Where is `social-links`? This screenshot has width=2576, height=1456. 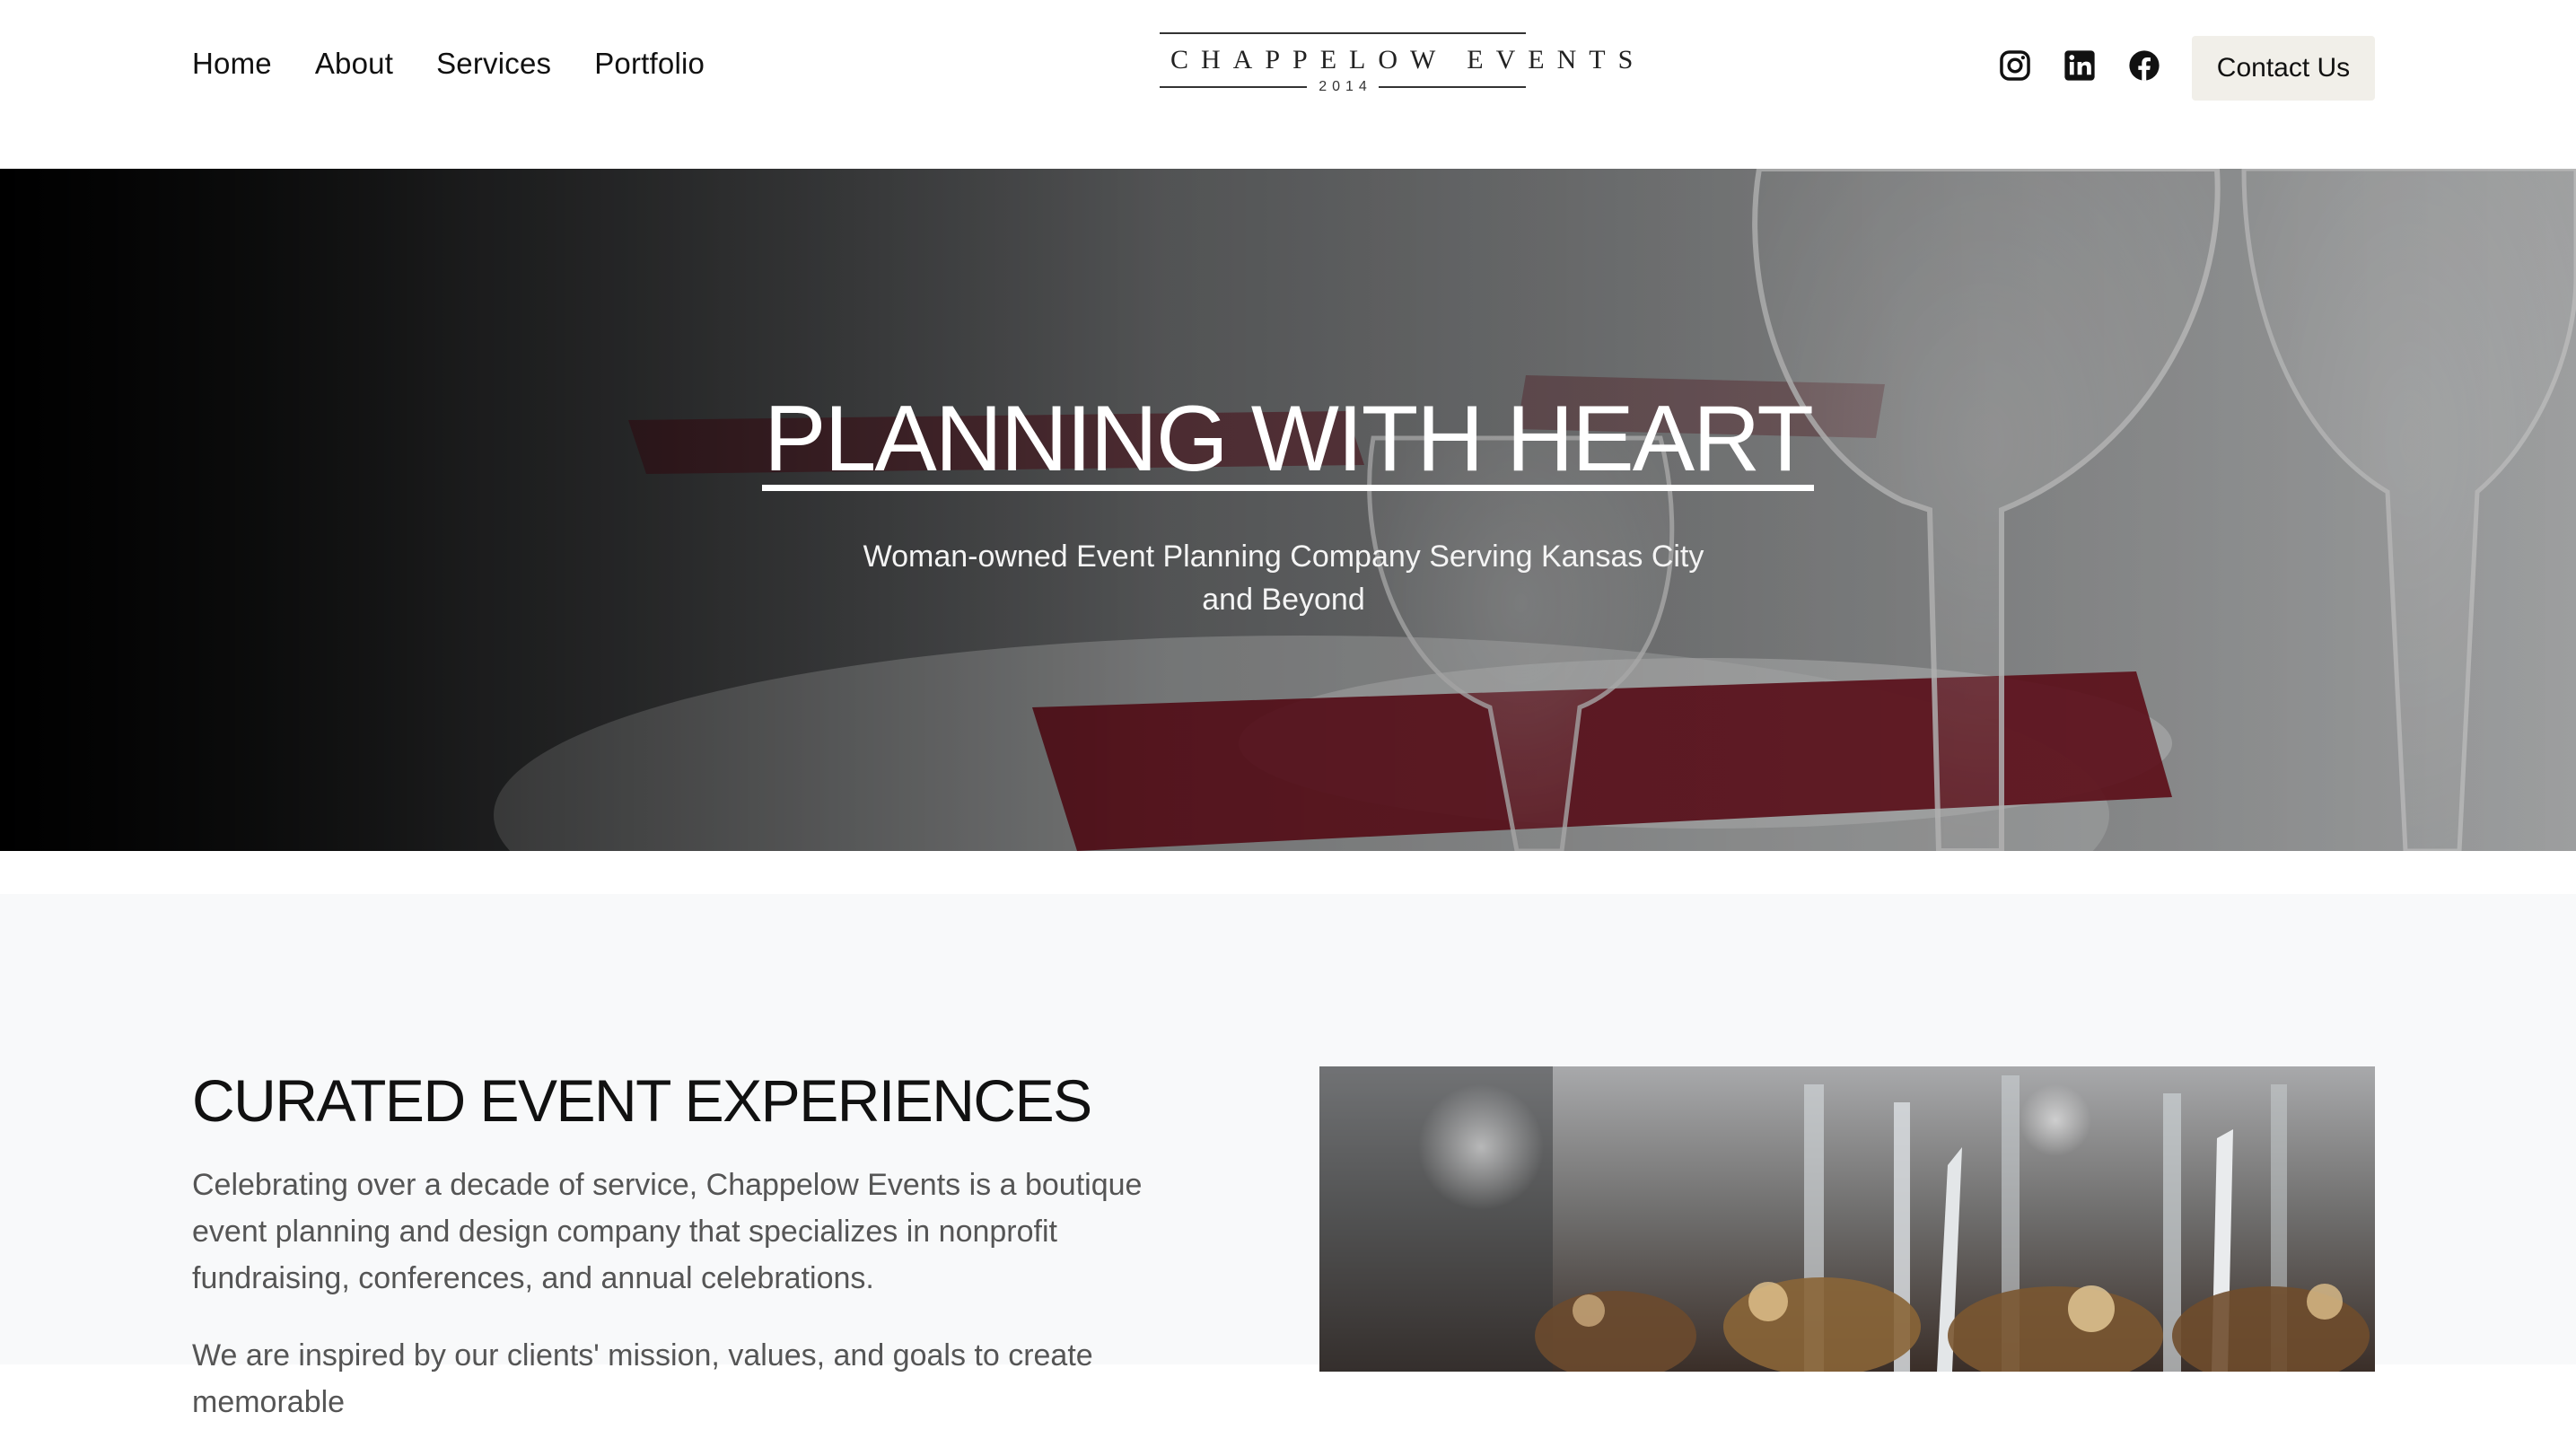 social-links is located at coordinates (2079, 65).